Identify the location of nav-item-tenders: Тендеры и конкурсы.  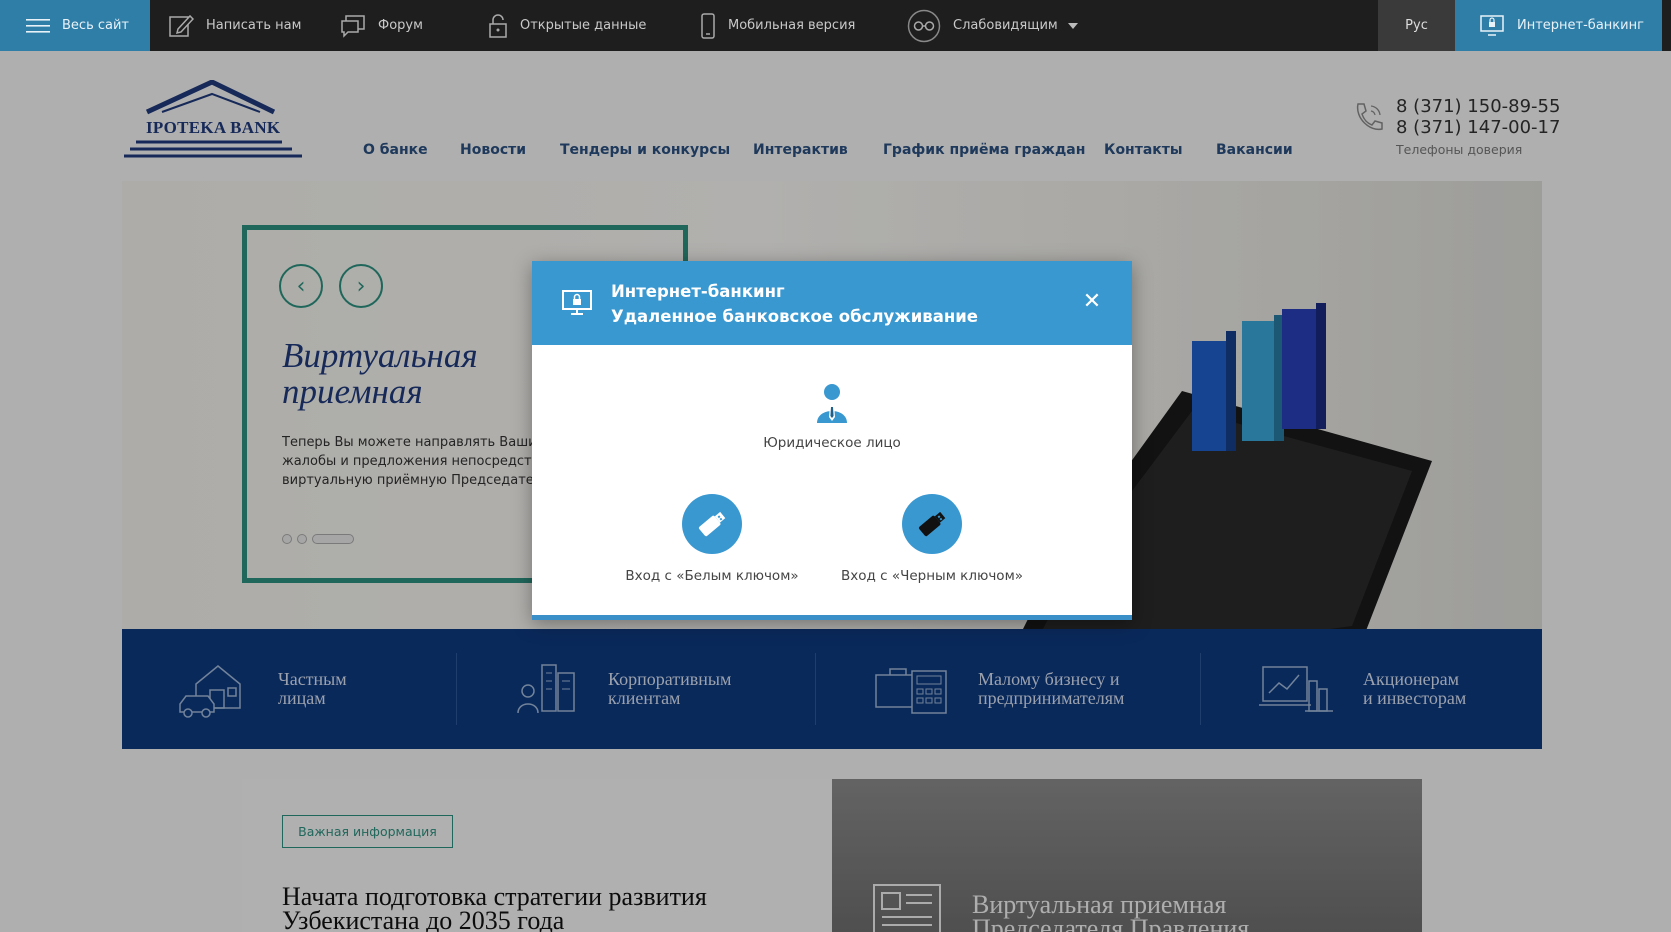
(645, 150).